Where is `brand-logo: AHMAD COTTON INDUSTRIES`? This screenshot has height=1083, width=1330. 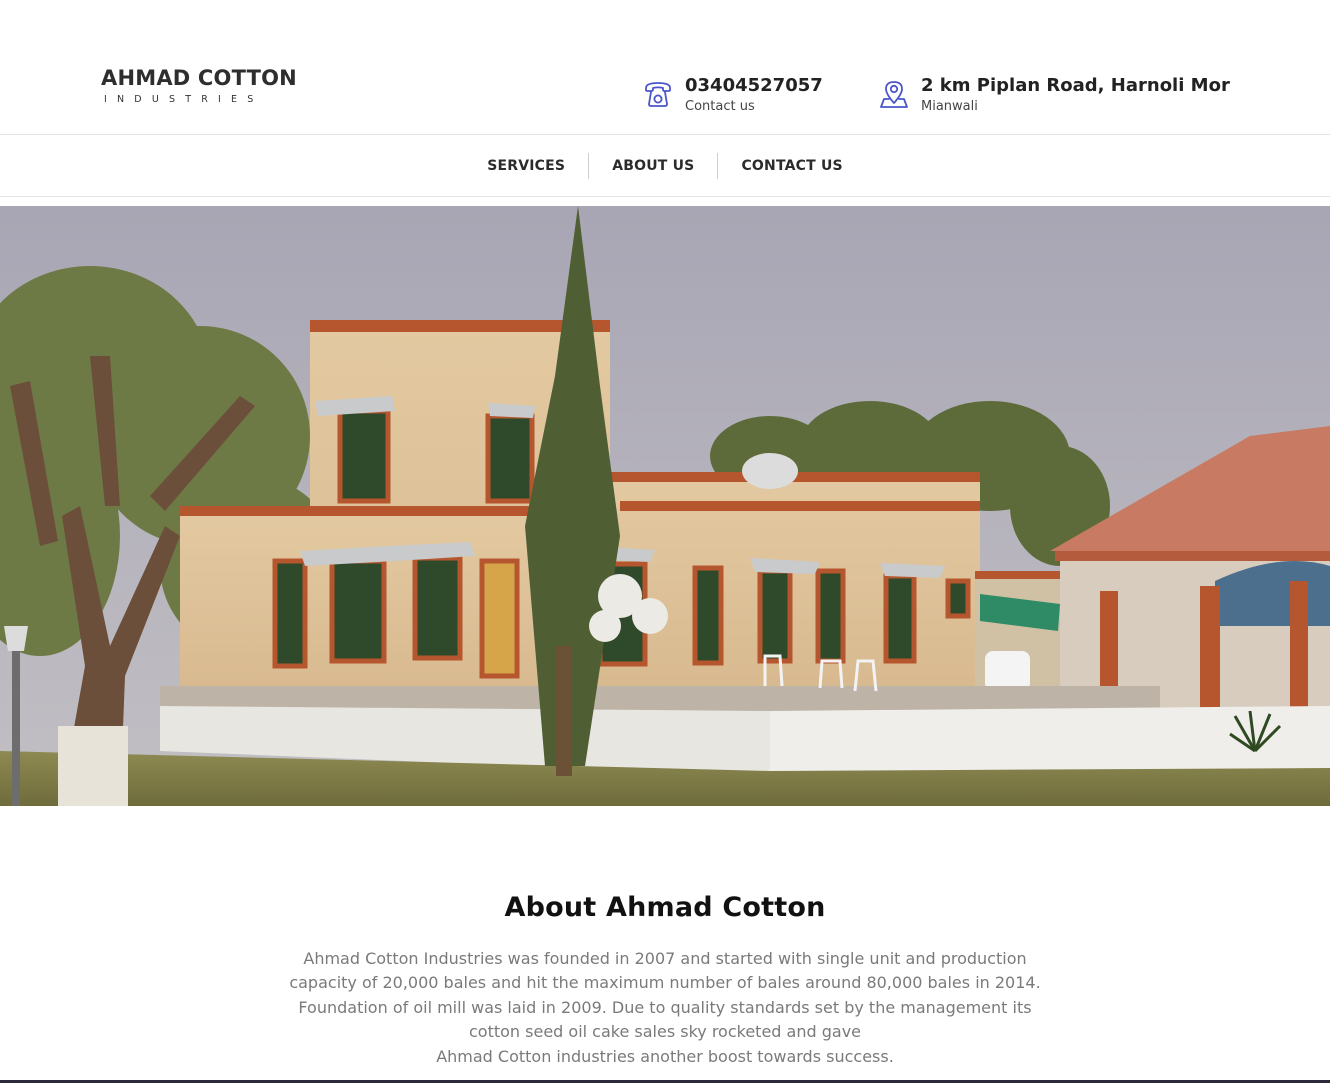 brand-logo: AHMAD COTTON INDUSTRIES is located at coordinates (199, 85).